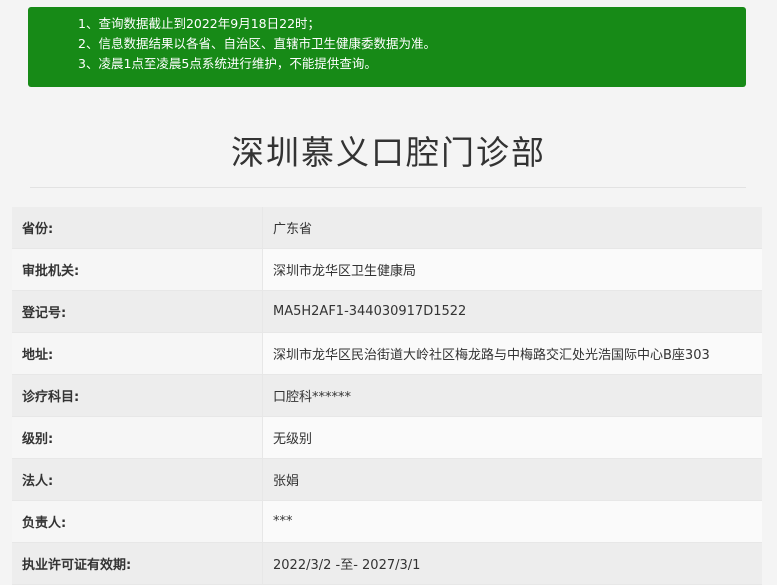 The width and height of the screenshot is (777, 585). What do you see at coordinates (512, 353) in the screenshot?
I see `row-value: 深圳市龙华区民治街道大岭社区梅龙路与中梅路交汇处光浩国际中心B座303` at bounding box center [512, 353].